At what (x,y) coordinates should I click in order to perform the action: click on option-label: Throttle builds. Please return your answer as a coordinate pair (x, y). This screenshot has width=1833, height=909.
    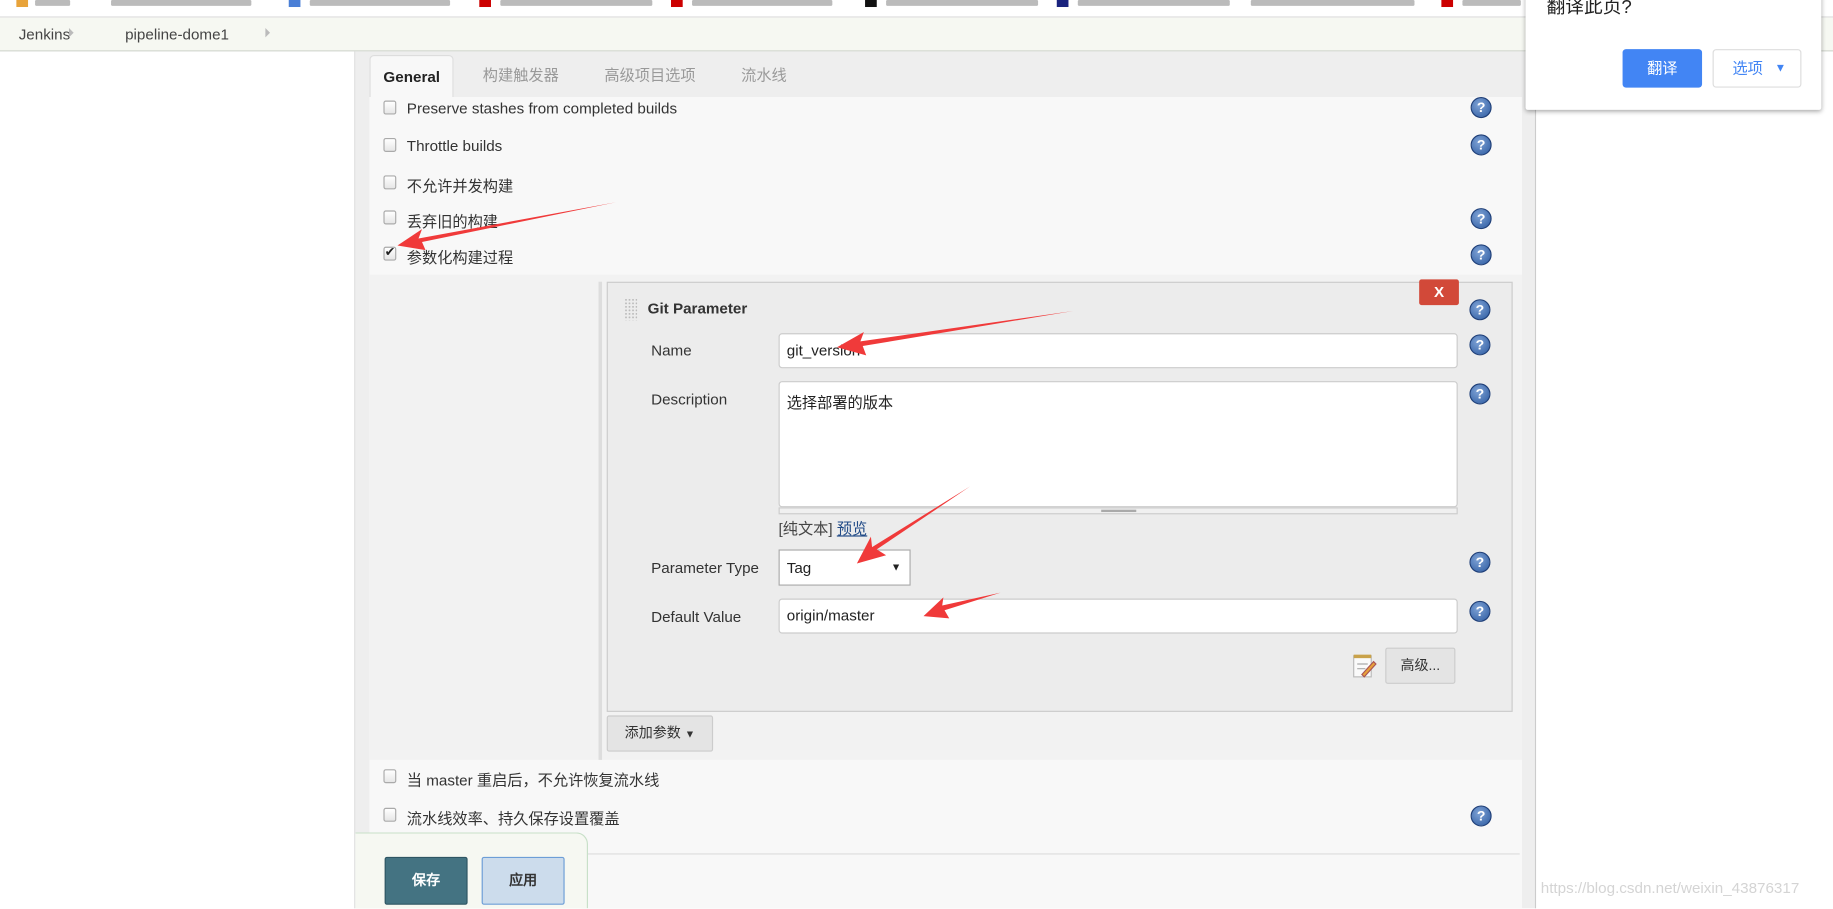
    Looking at the image, I should click on (454, 145).